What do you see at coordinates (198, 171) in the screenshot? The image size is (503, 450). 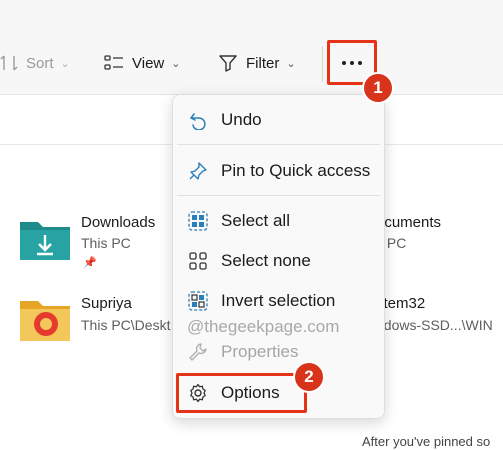 I see `pin-icon` at bounding box center [198, 171].